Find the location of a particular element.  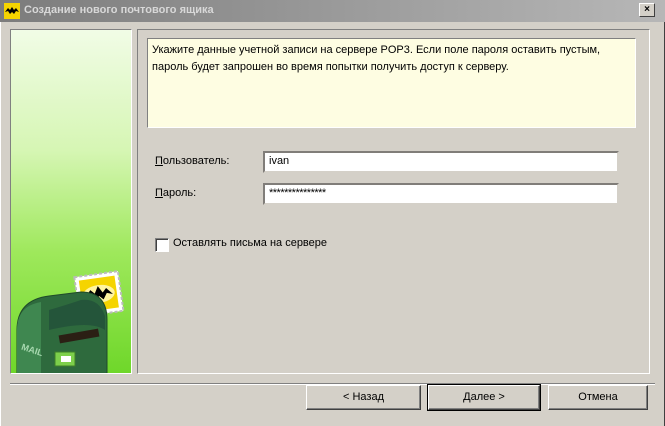

password-label-rest: ароль: is located at coordinates (179, 193).